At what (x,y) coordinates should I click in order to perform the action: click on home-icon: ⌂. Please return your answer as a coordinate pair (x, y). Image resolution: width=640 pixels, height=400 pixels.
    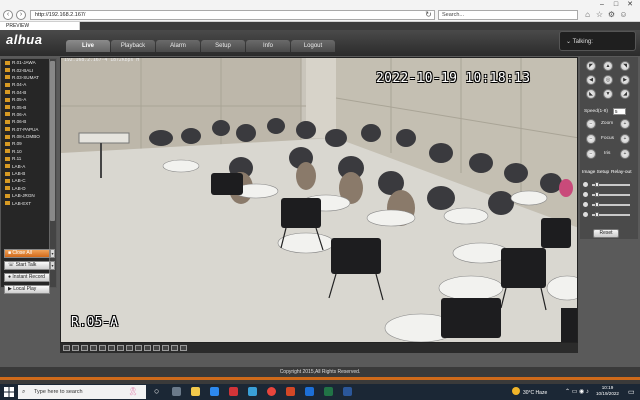
    Looking at the image, I should click on (587, 14).